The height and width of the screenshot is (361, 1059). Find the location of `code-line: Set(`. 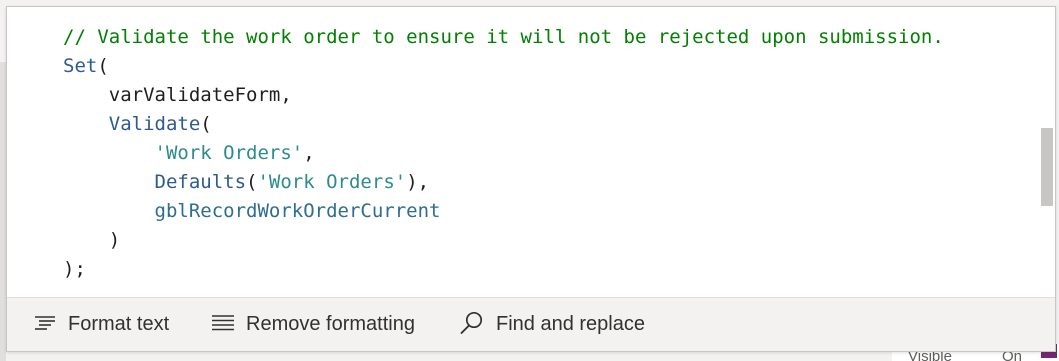

code-line: Set( is located at coordinates (86, 66).